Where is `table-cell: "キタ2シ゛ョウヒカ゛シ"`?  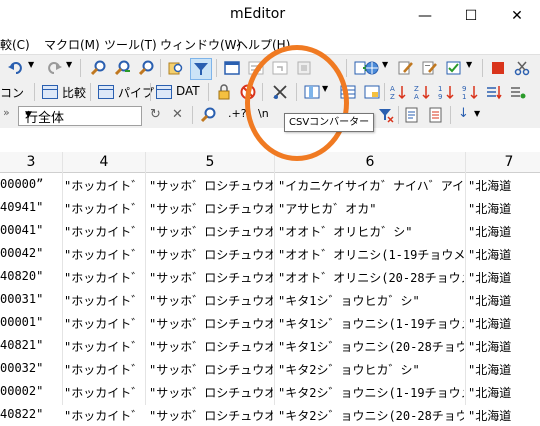
table-cell: "キタ2シ゛ョウヒカ゛シ" is located at coordinates (371, 369).